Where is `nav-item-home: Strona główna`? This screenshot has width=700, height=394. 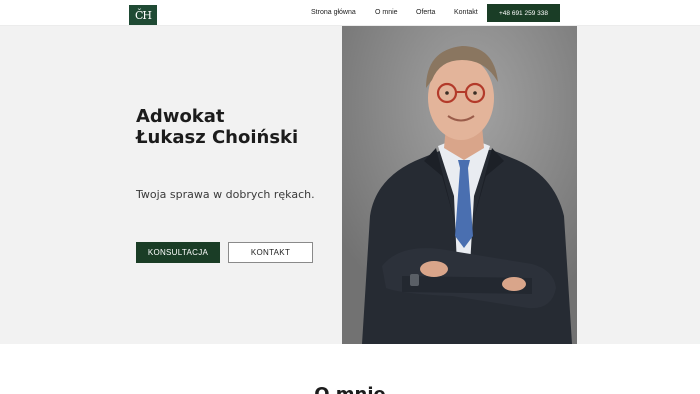 nav-item-home: Strona główna is located at coordinates (333, 12).